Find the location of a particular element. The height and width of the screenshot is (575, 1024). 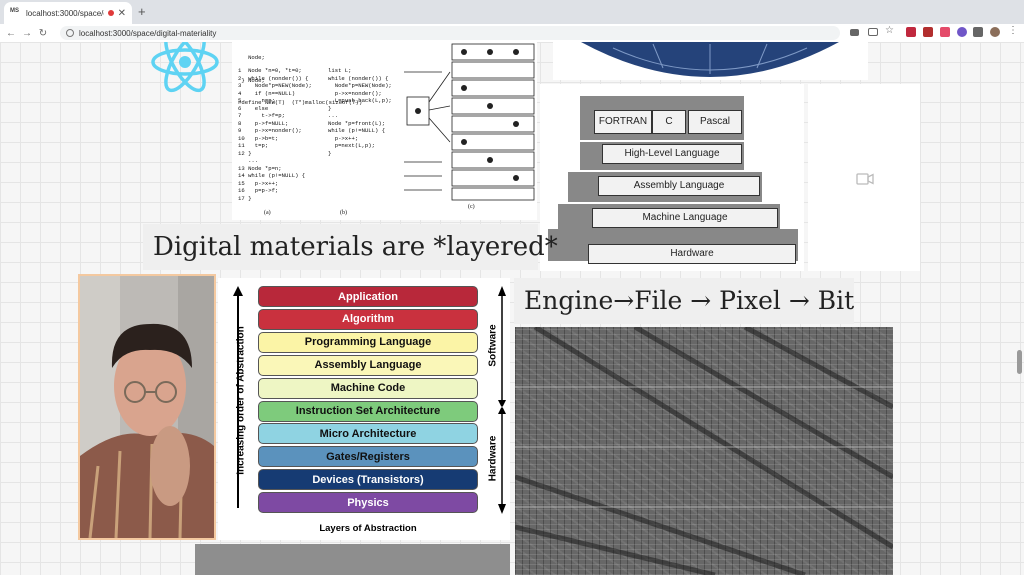

video-placeholder-card is located at coordinates (864, 177).